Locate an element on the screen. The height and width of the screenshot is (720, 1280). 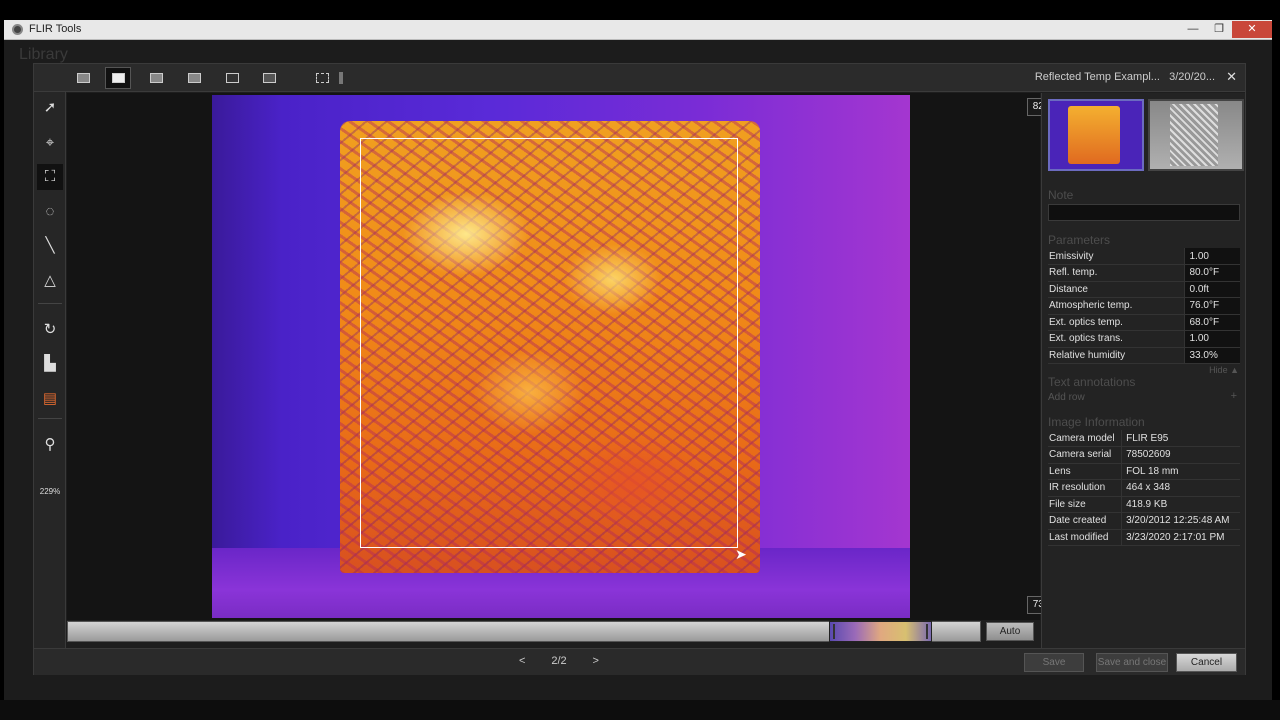
library-heading: Library is located at coordinates (43, 54).